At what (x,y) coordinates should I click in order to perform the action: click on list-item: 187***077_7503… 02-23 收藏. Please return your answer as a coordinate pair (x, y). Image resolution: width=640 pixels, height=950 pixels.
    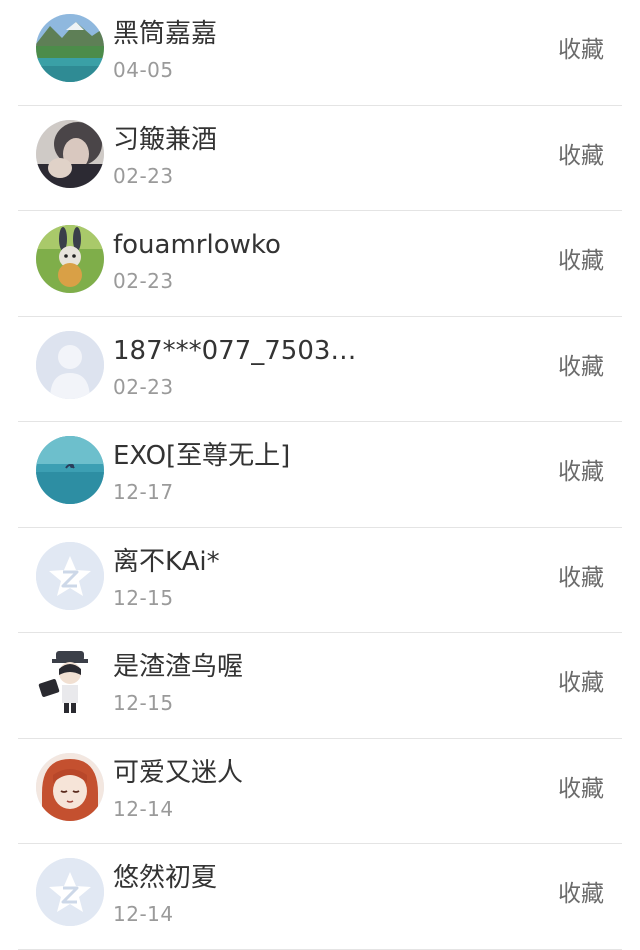
    Looking at the image, I should click on (320, 370).